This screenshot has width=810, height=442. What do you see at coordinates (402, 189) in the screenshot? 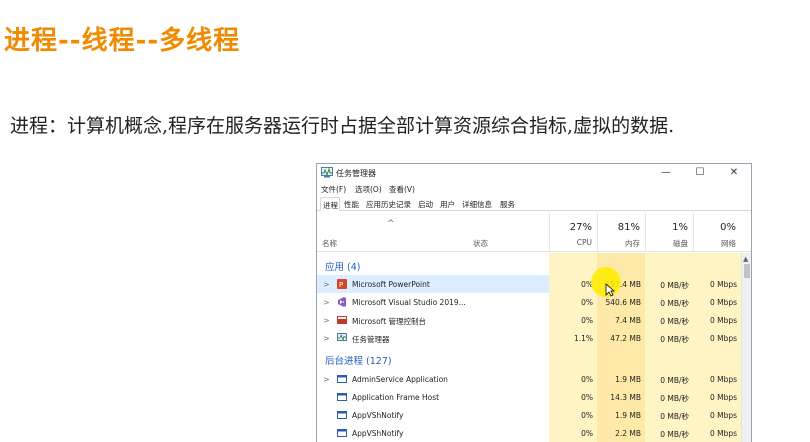
I see `menu-view: 查看(V)` at bounding box center [402, 189].